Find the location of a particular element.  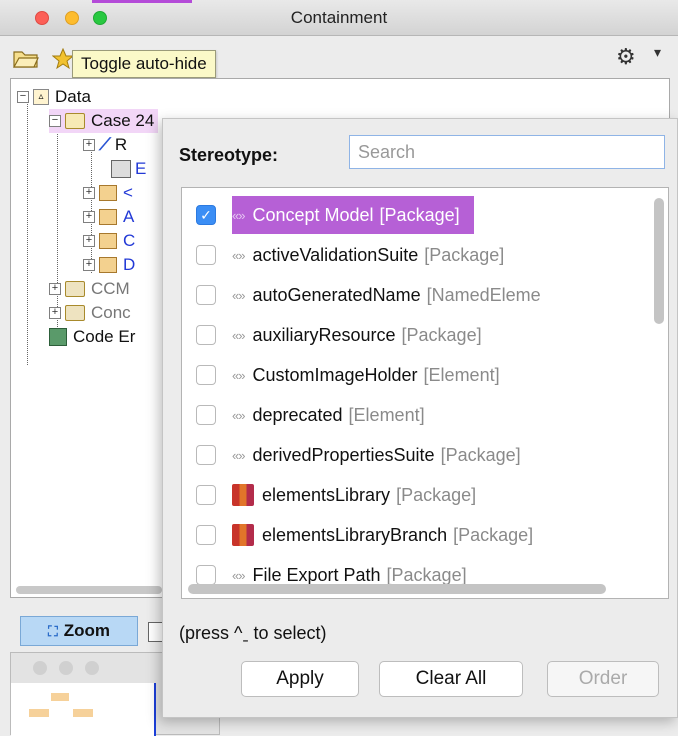

item-name: elementsLibrary is located at coordinates (326, 494).